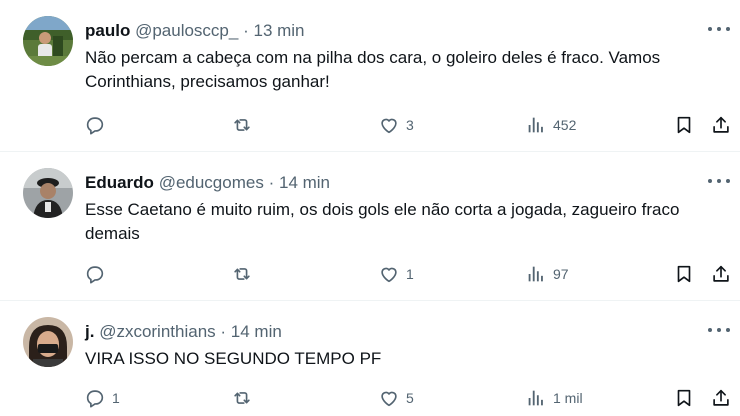 The image size is (740, 416). I want to click on timestamp: 13 min, so click(278, 30).